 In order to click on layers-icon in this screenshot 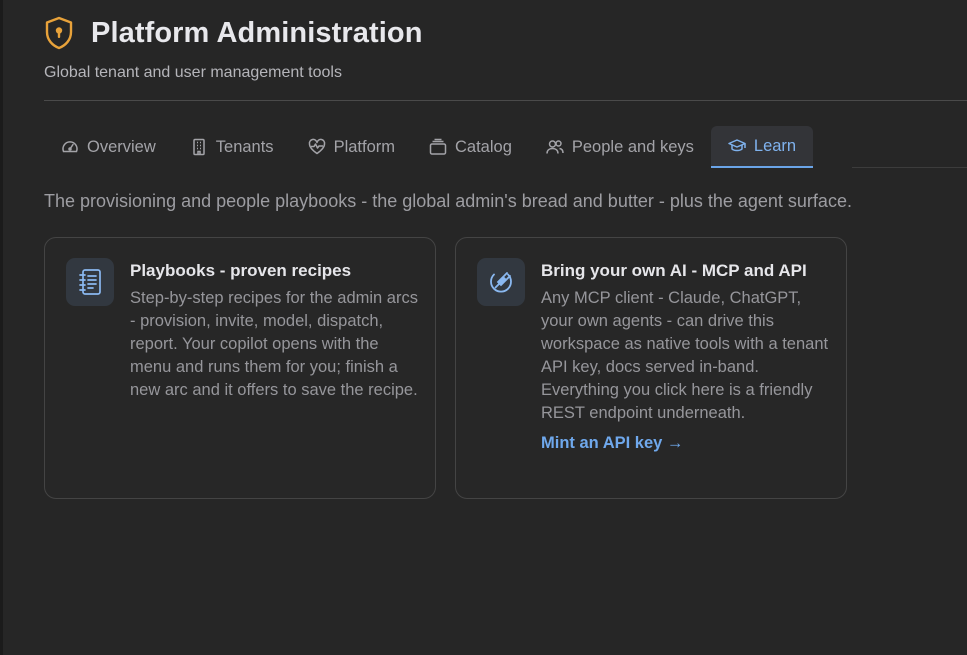, I will do `click(438, 147)`.